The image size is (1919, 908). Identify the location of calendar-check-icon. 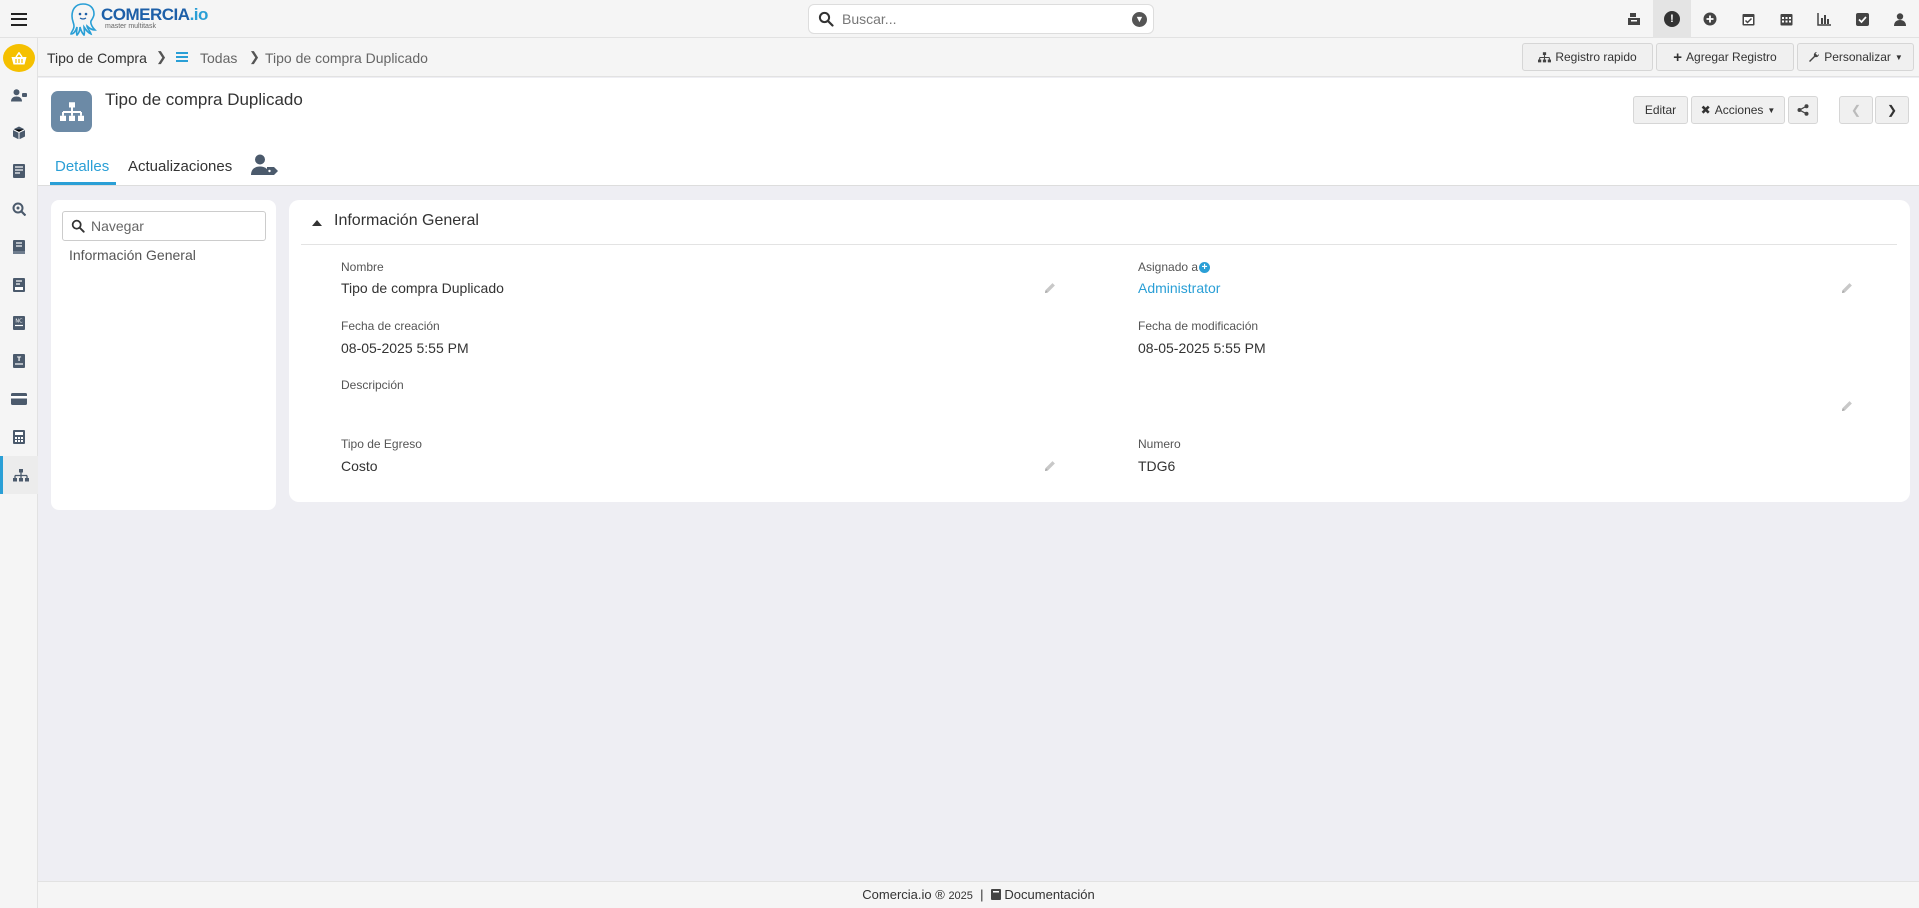
(1748, 19).